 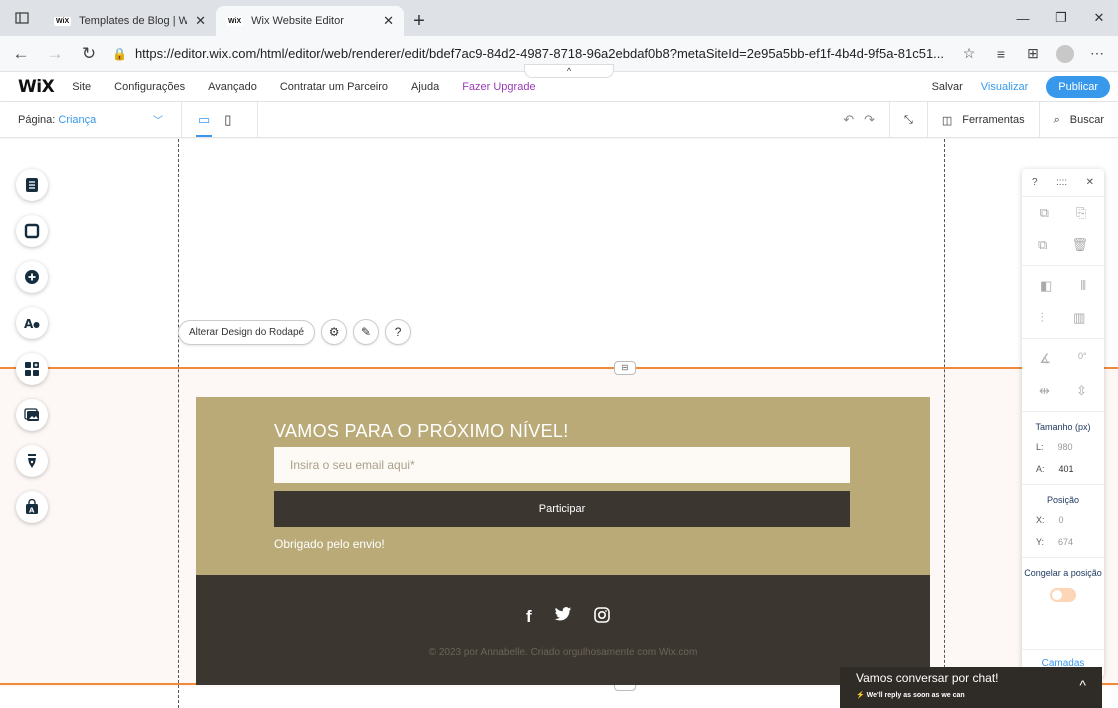 I want to click on desktop-view-icon: ▭, so click(x=204, y=124).